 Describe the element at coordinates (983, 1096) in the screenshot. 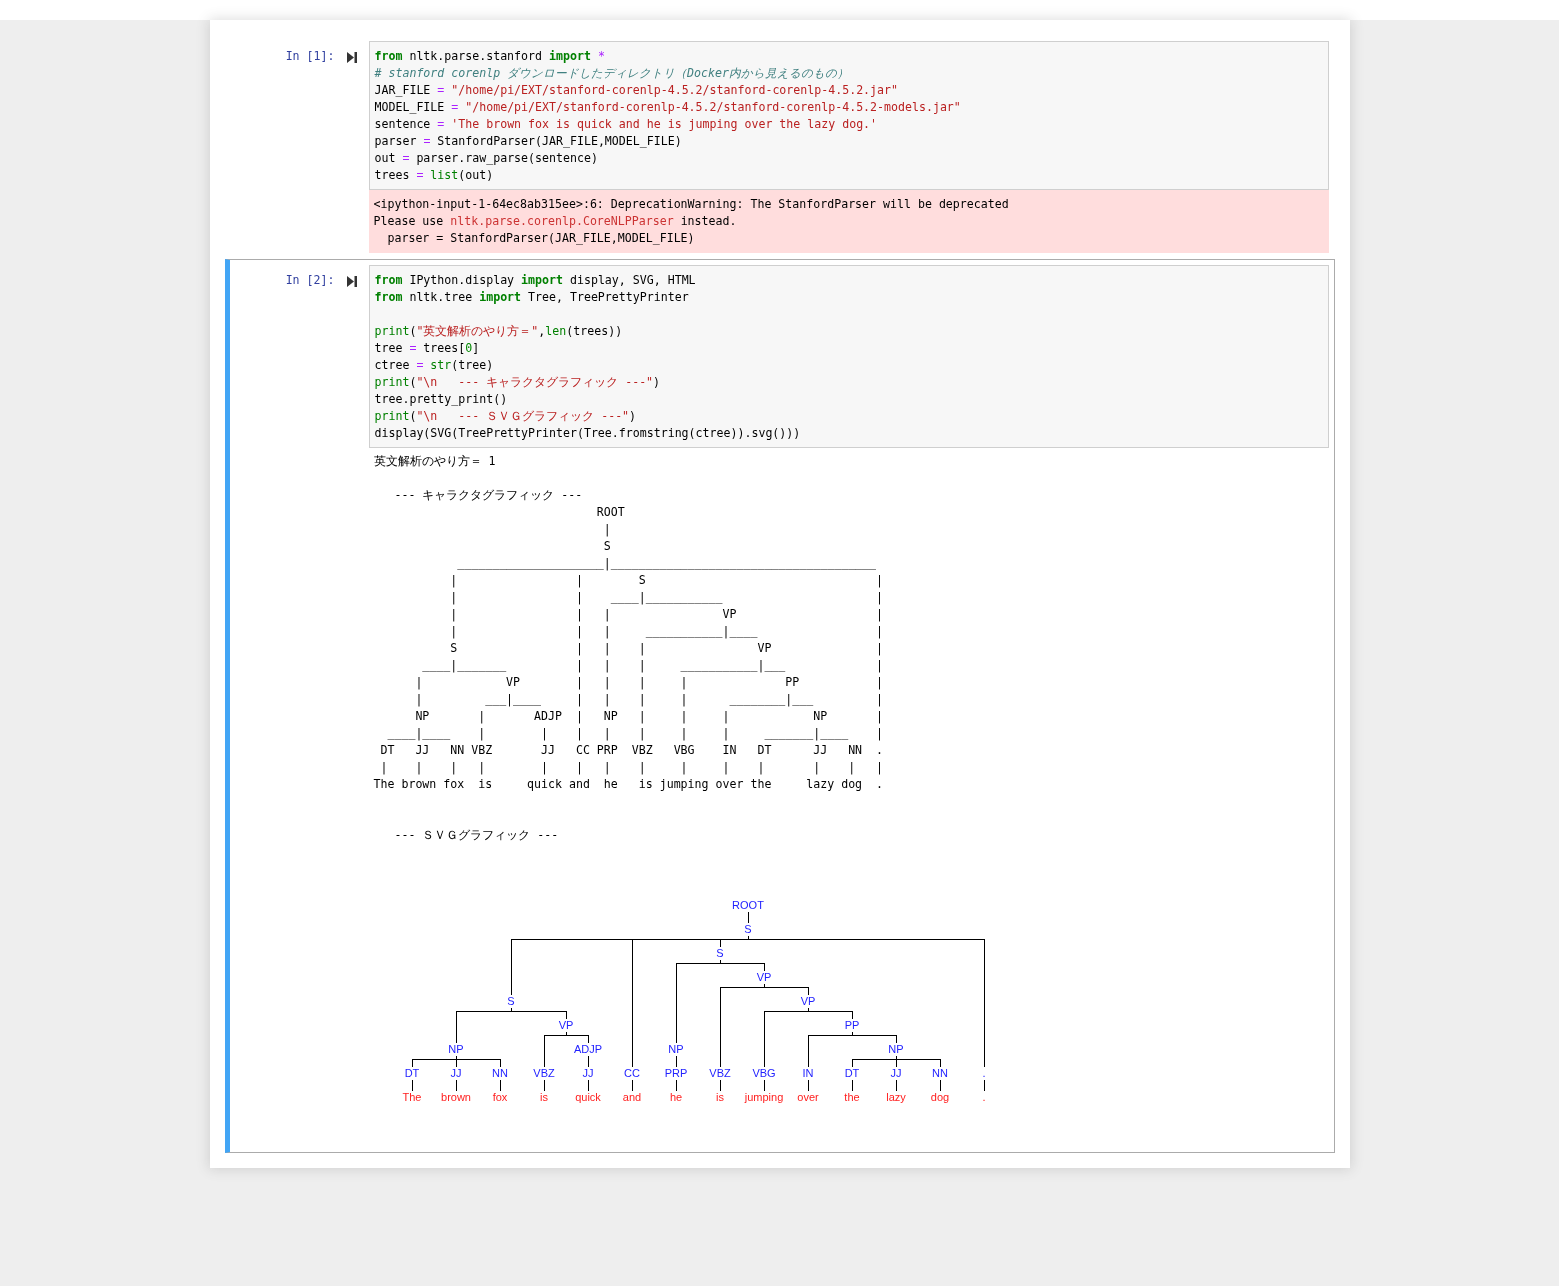

I see `tree-word: .` at that location.